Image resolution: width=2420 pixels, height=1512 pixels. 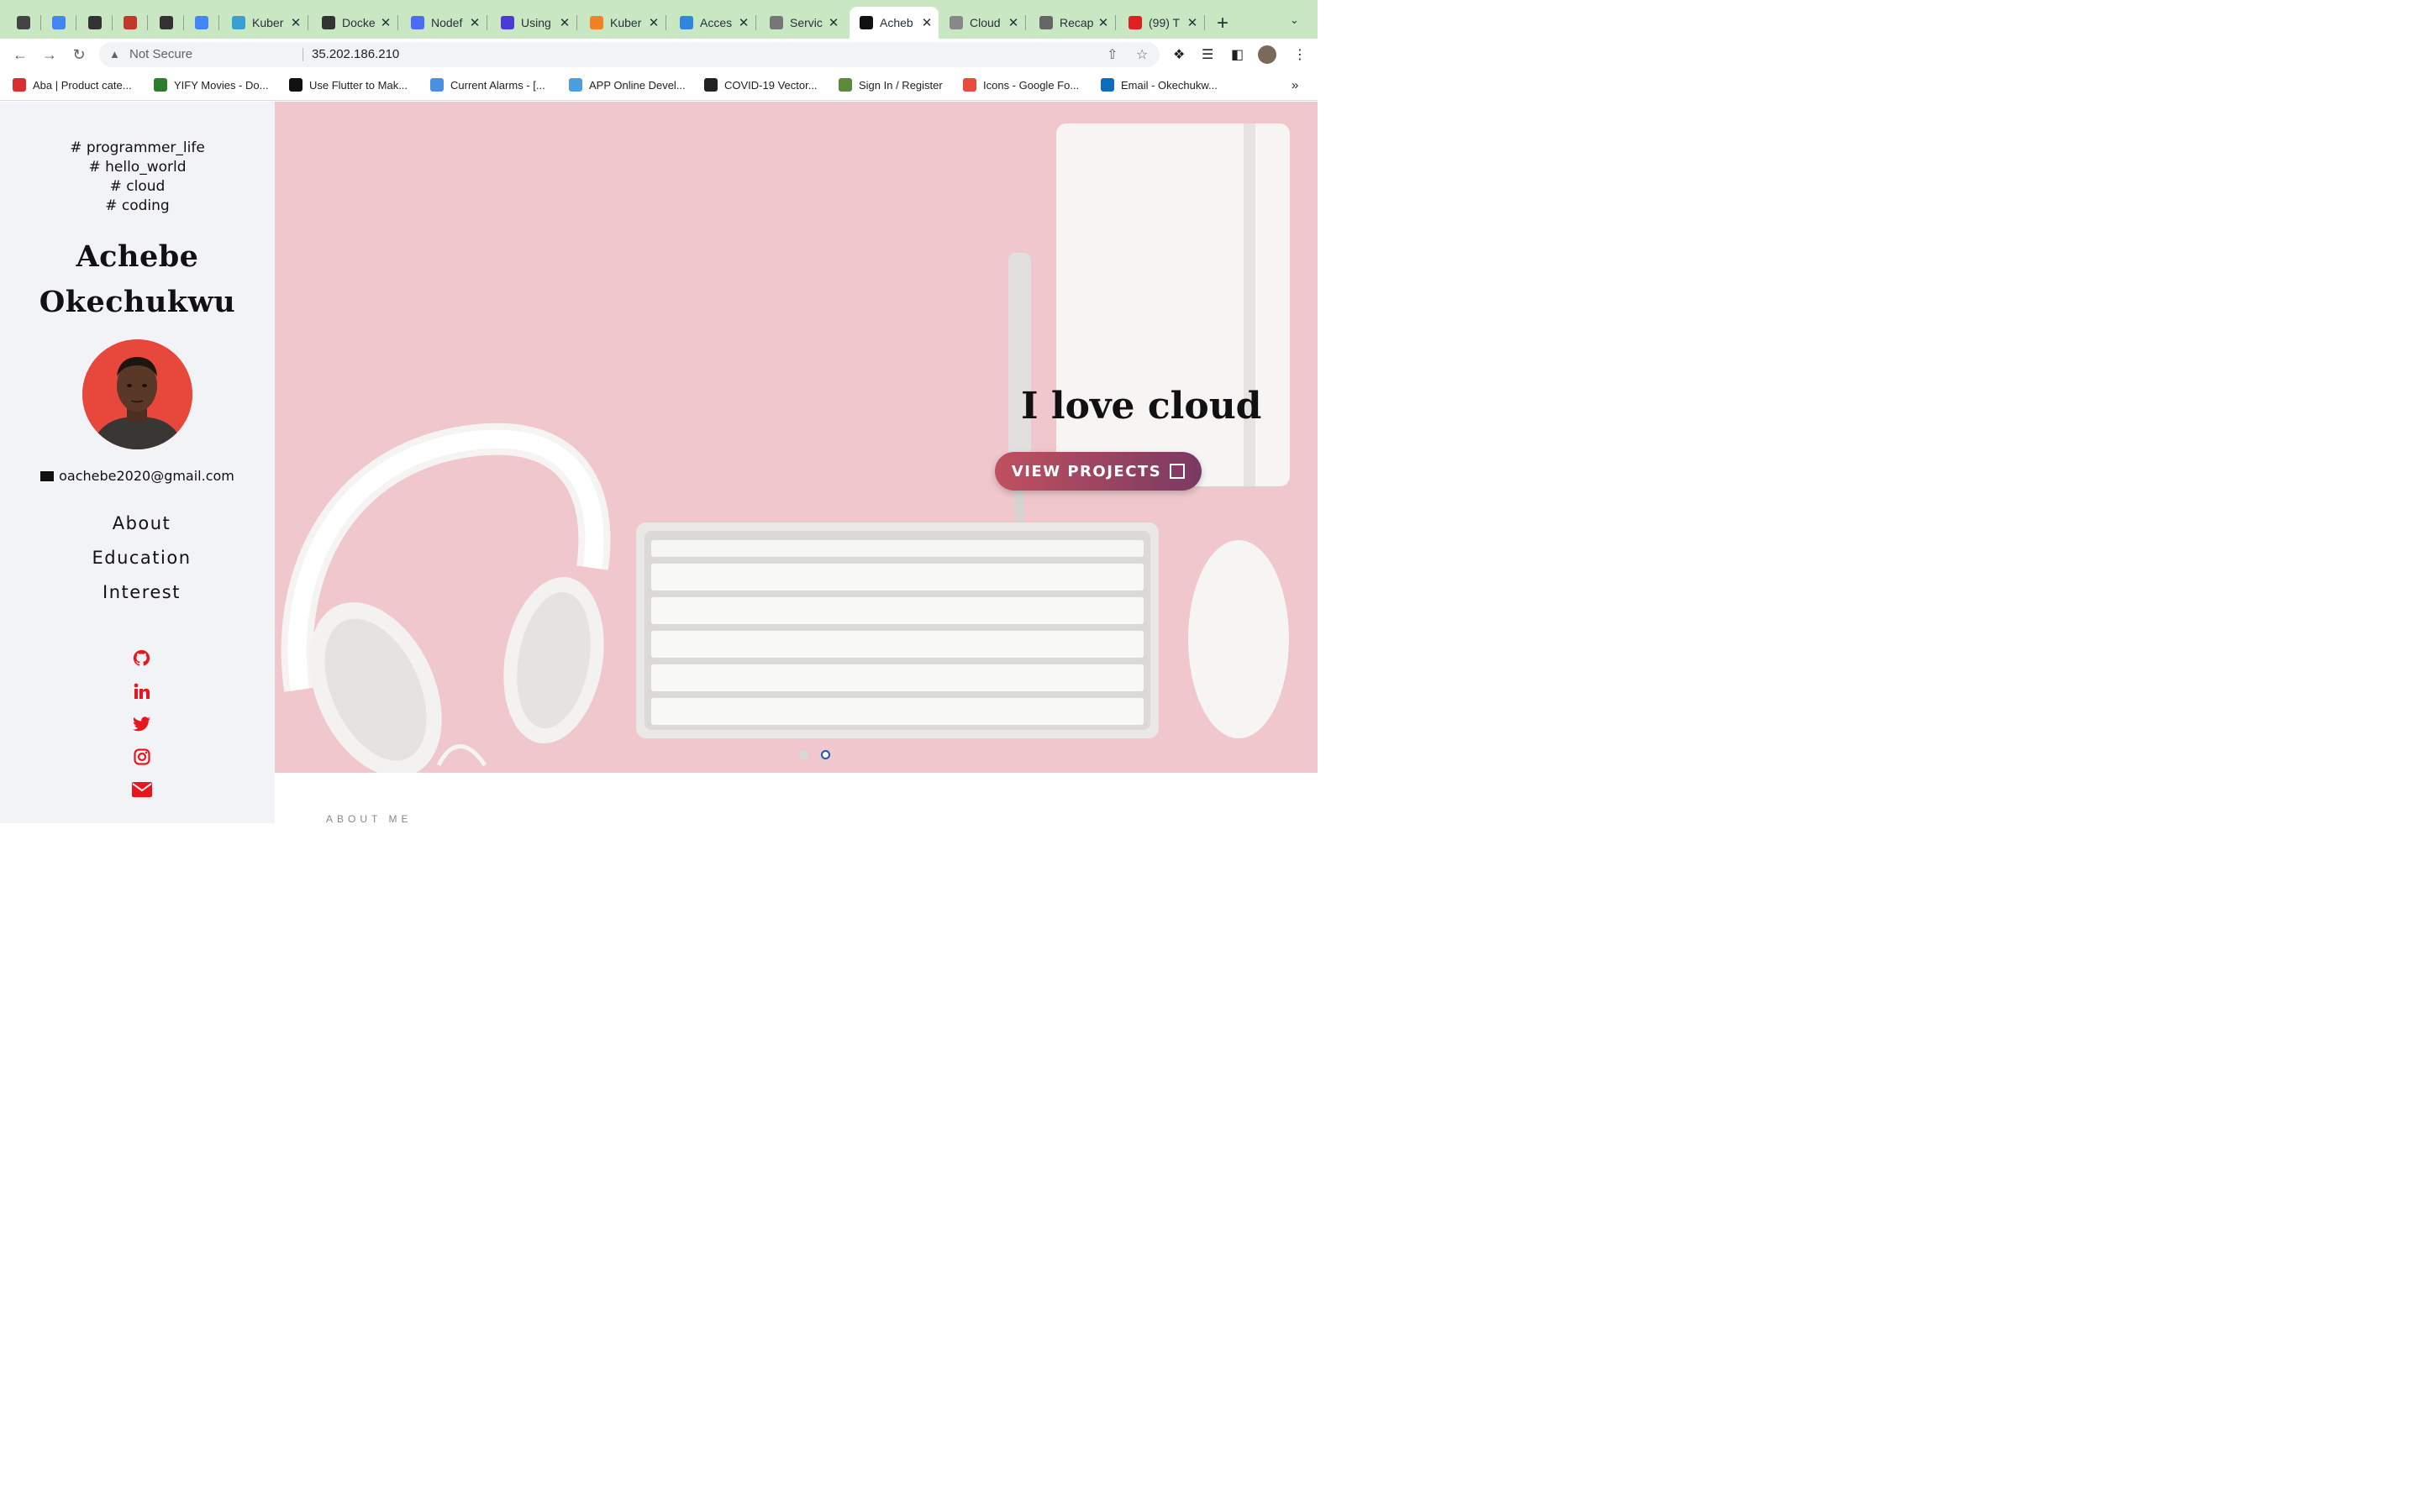 What do you see at coordinates (50, 55) in the screenshot?
I see `forward-icon: →` at bounding box center [50, 55].